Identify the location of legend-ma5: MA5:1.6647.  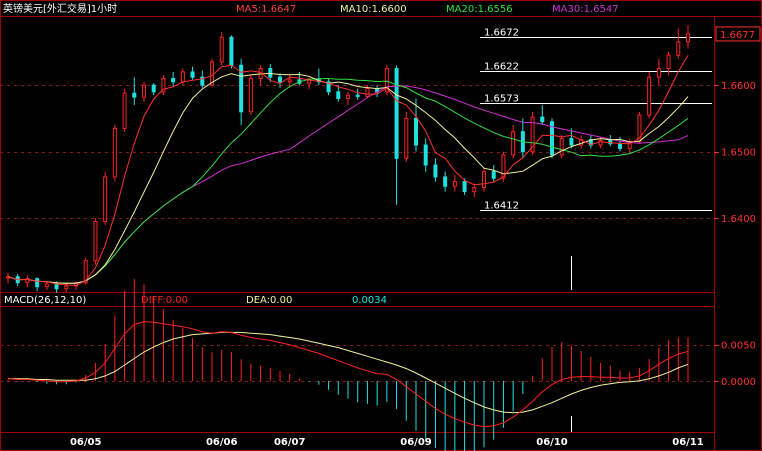
(266, 9).